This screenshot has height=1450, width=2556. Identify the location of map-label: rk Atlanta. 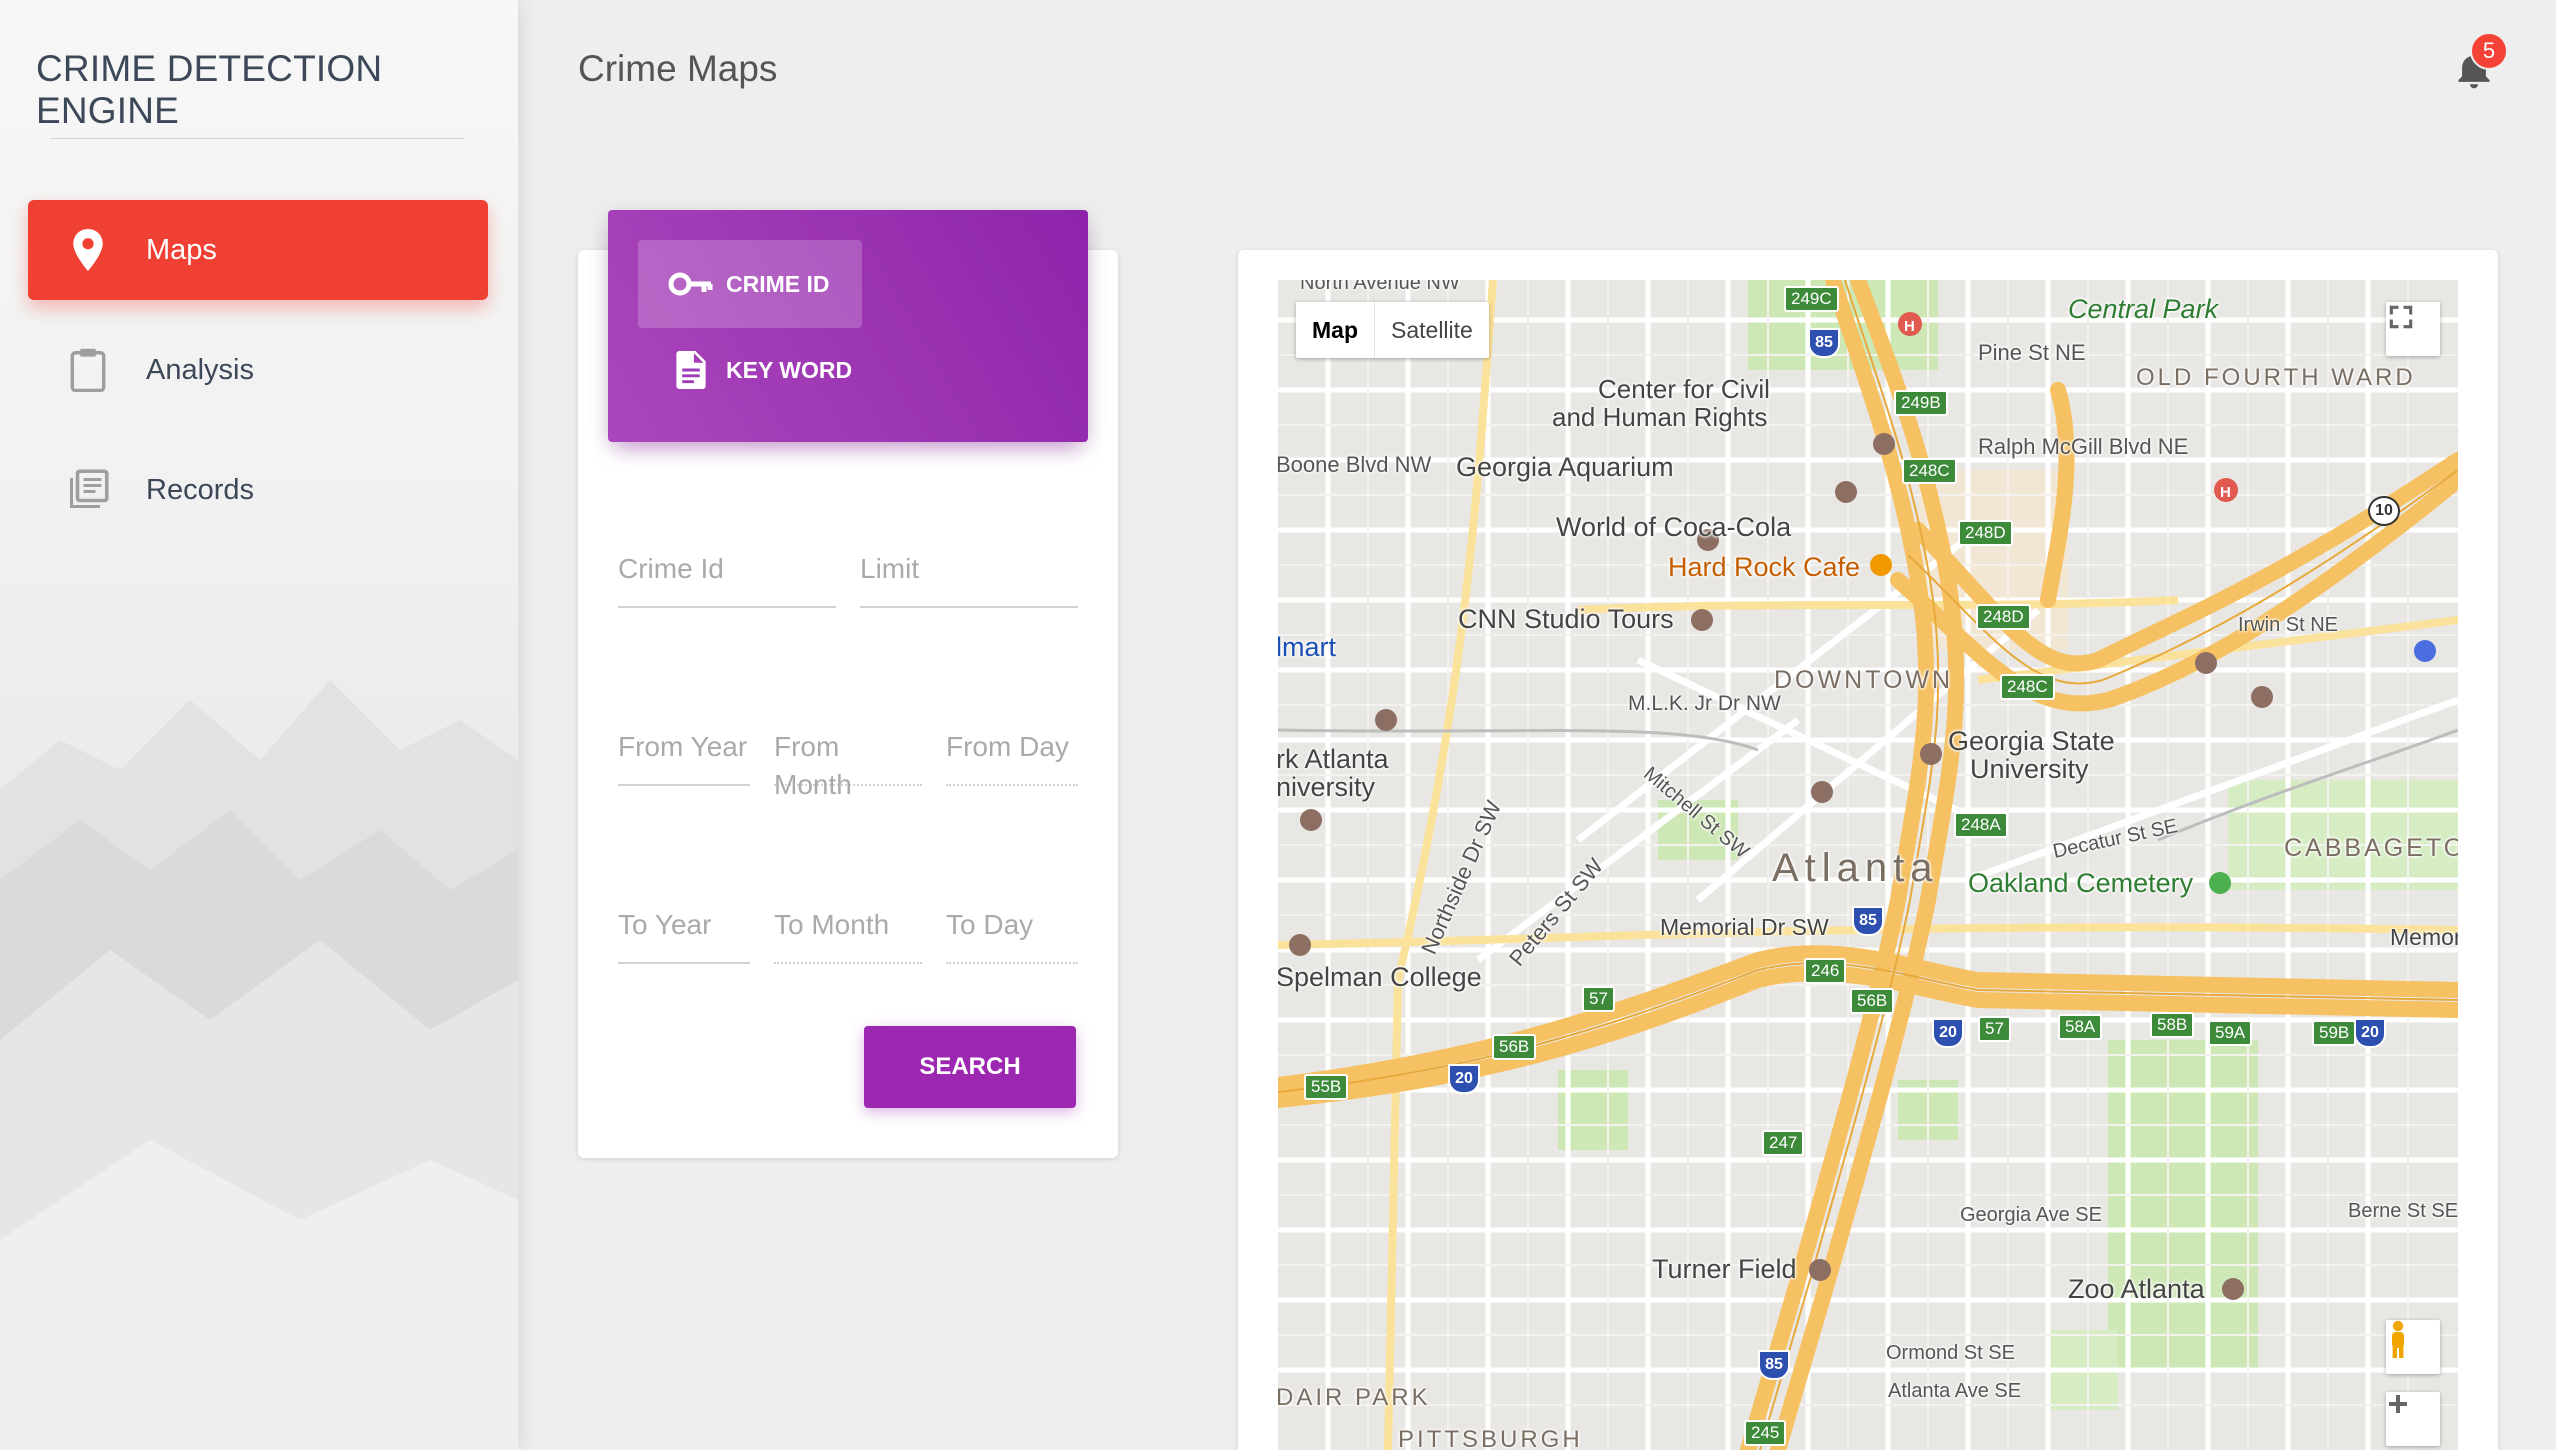
(1333, 759).